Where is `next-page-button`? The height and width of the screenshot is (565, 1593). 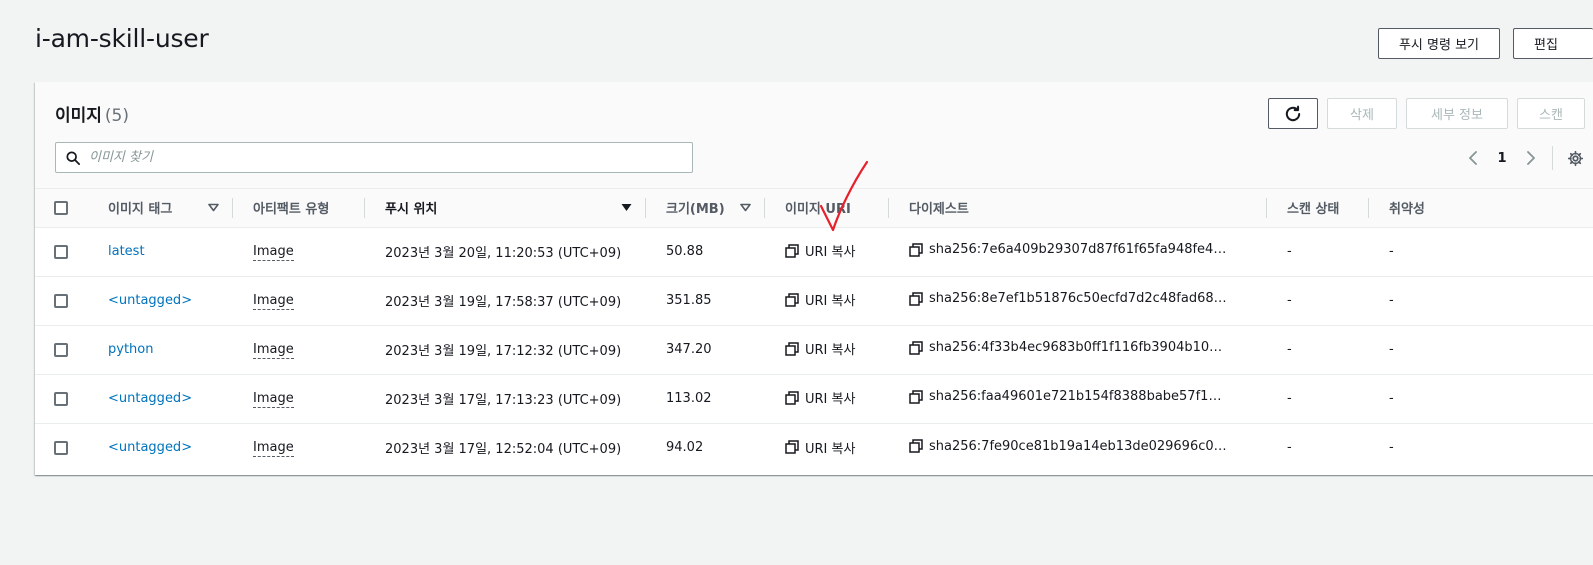
next-page-button is located at coordinates (1530, 158).